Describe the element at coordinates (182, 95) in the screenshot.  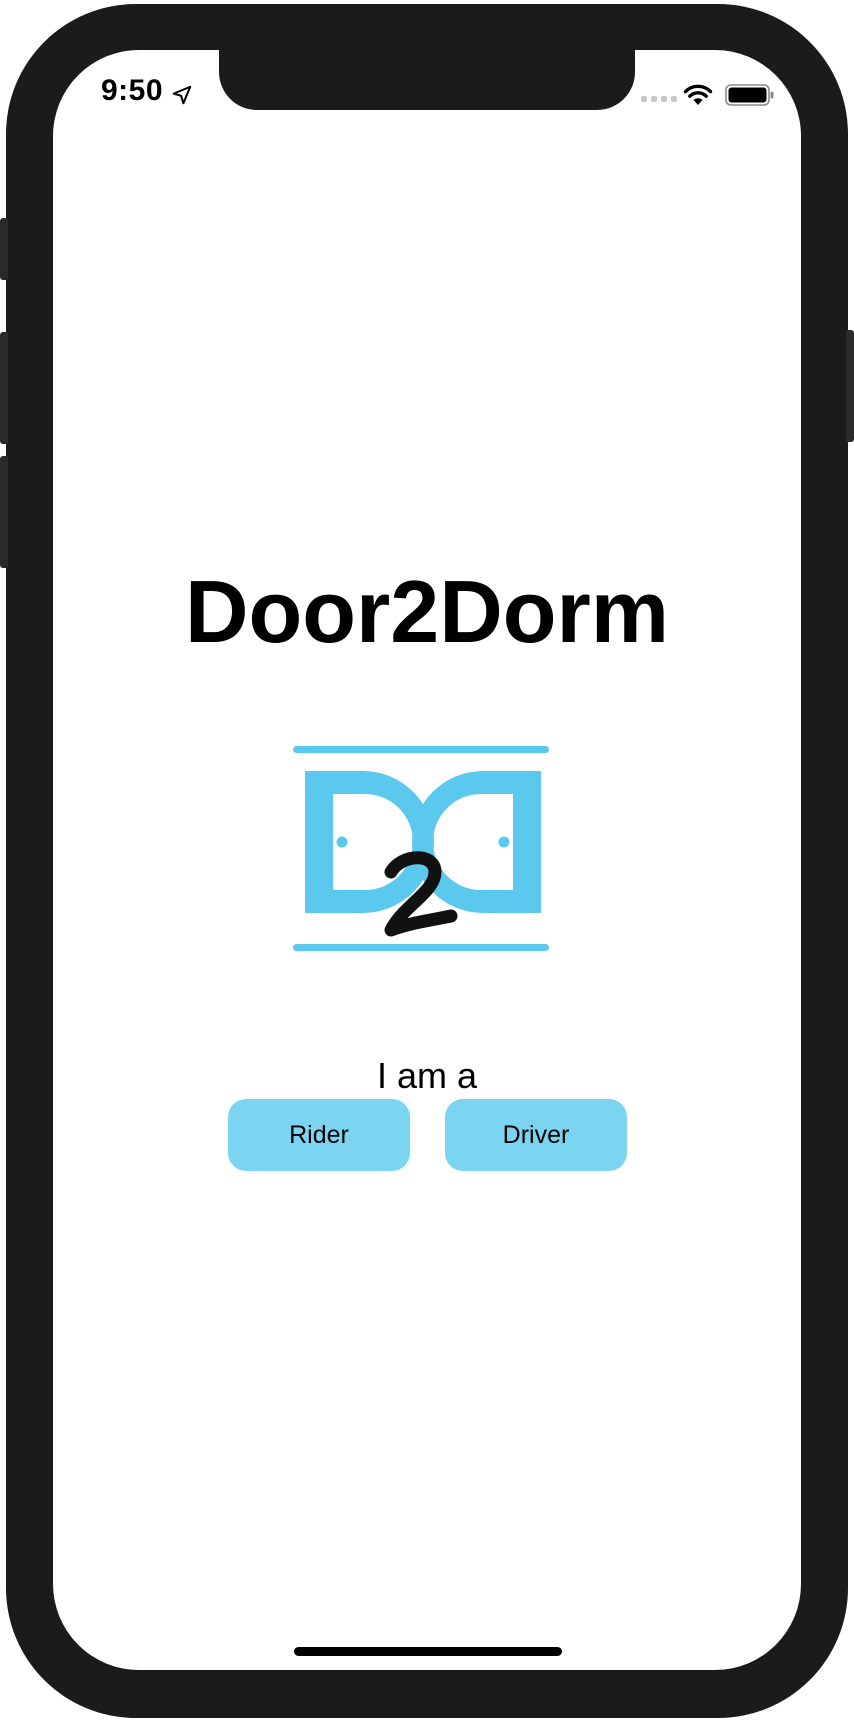
I see `location-arrow-icon` at that location.